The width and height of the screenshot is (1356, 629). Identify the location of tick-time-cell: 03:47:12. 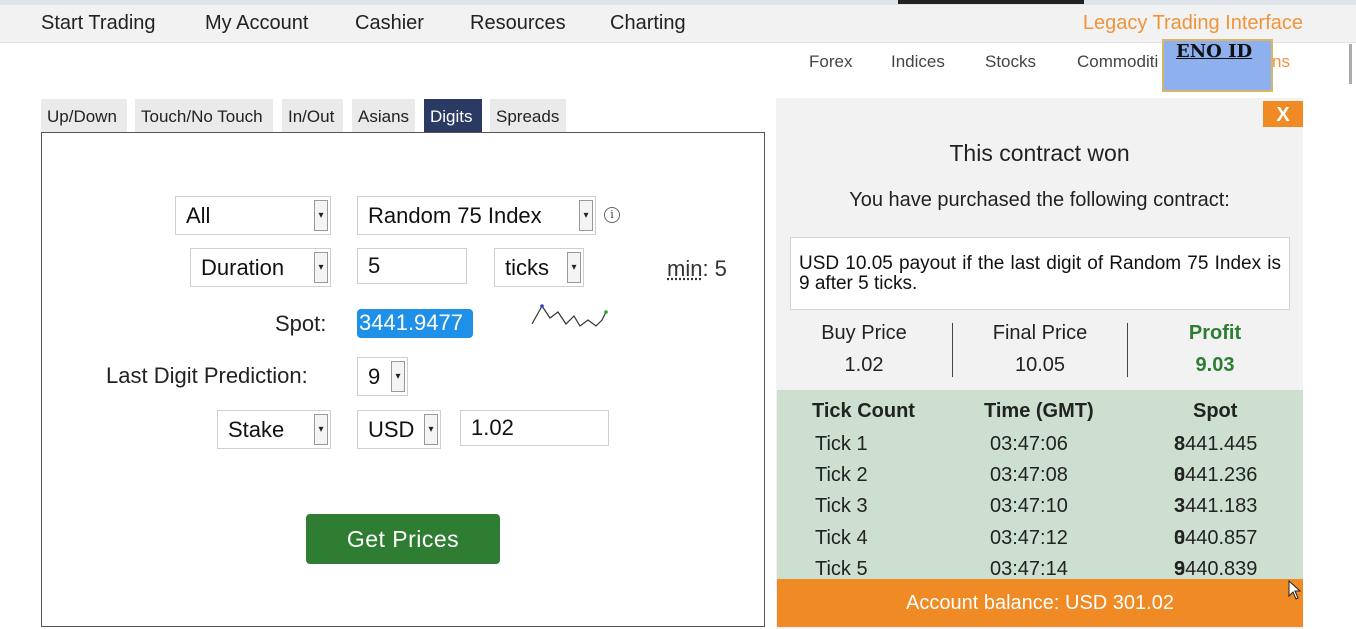
(1029, 538).